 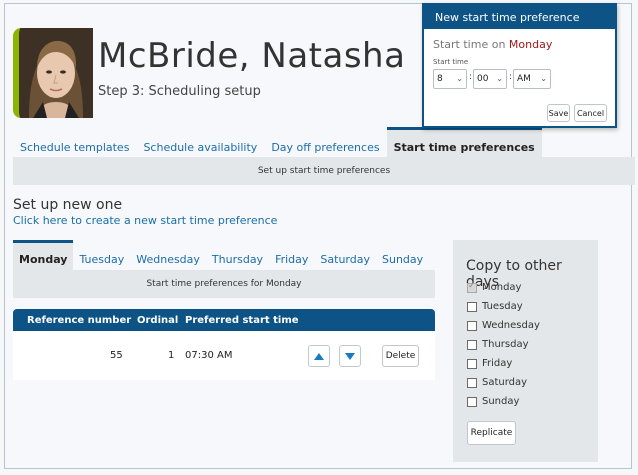 I want to click on checkbox-monday, so click(x=472, y=287).